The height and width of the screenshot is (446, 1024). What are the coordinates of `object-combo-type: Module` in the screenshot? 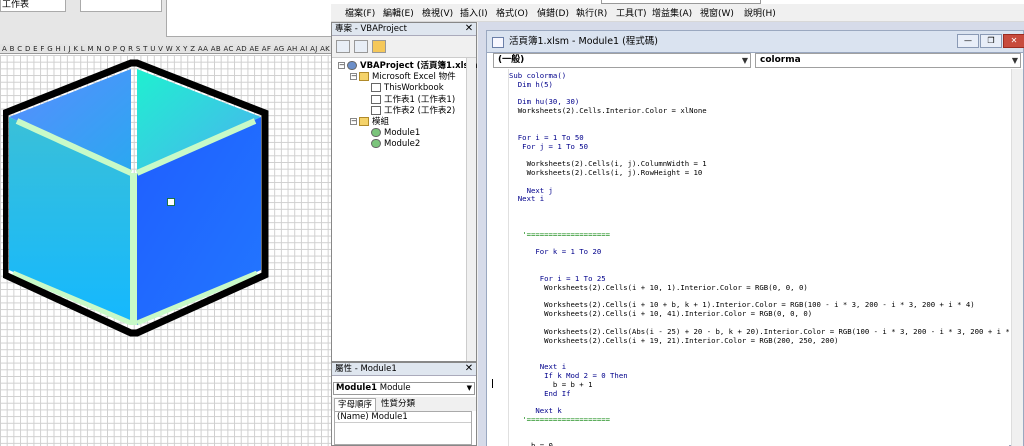 It's located at (395, 388).